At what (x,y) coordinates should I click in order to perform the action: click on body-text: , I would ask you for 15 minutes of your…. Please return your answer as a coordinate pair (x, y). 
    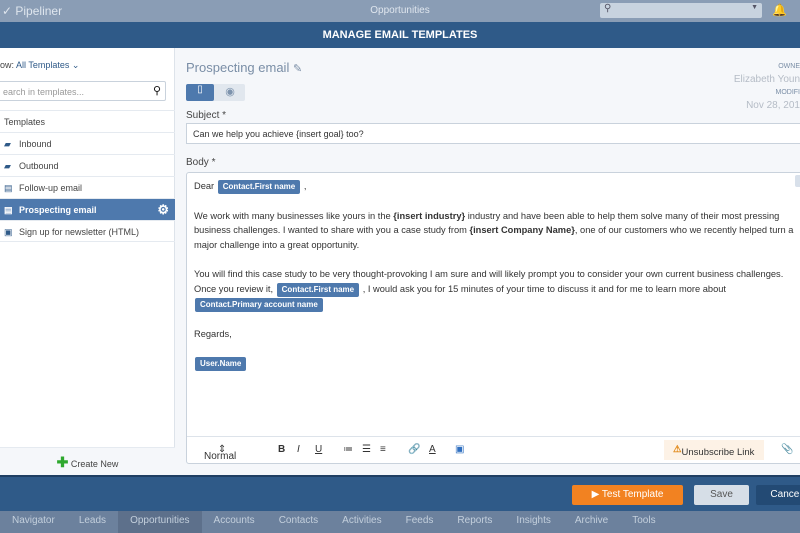
    Looking at the image, I should click on (544, 289).